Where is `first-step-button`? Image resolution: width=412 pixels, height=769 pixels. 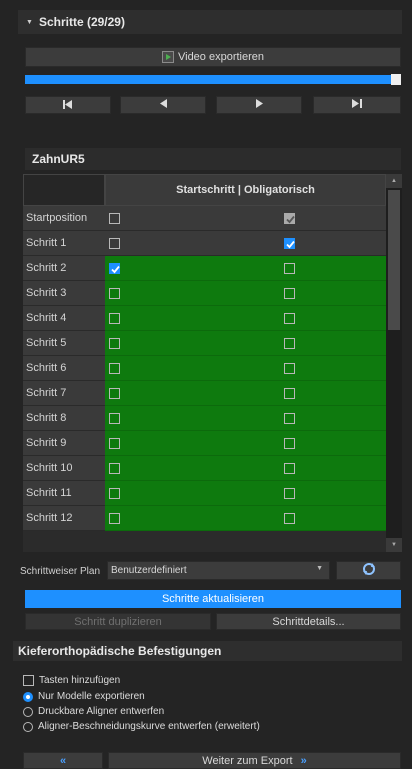
first-step-button is located at coordinates (68, 105).